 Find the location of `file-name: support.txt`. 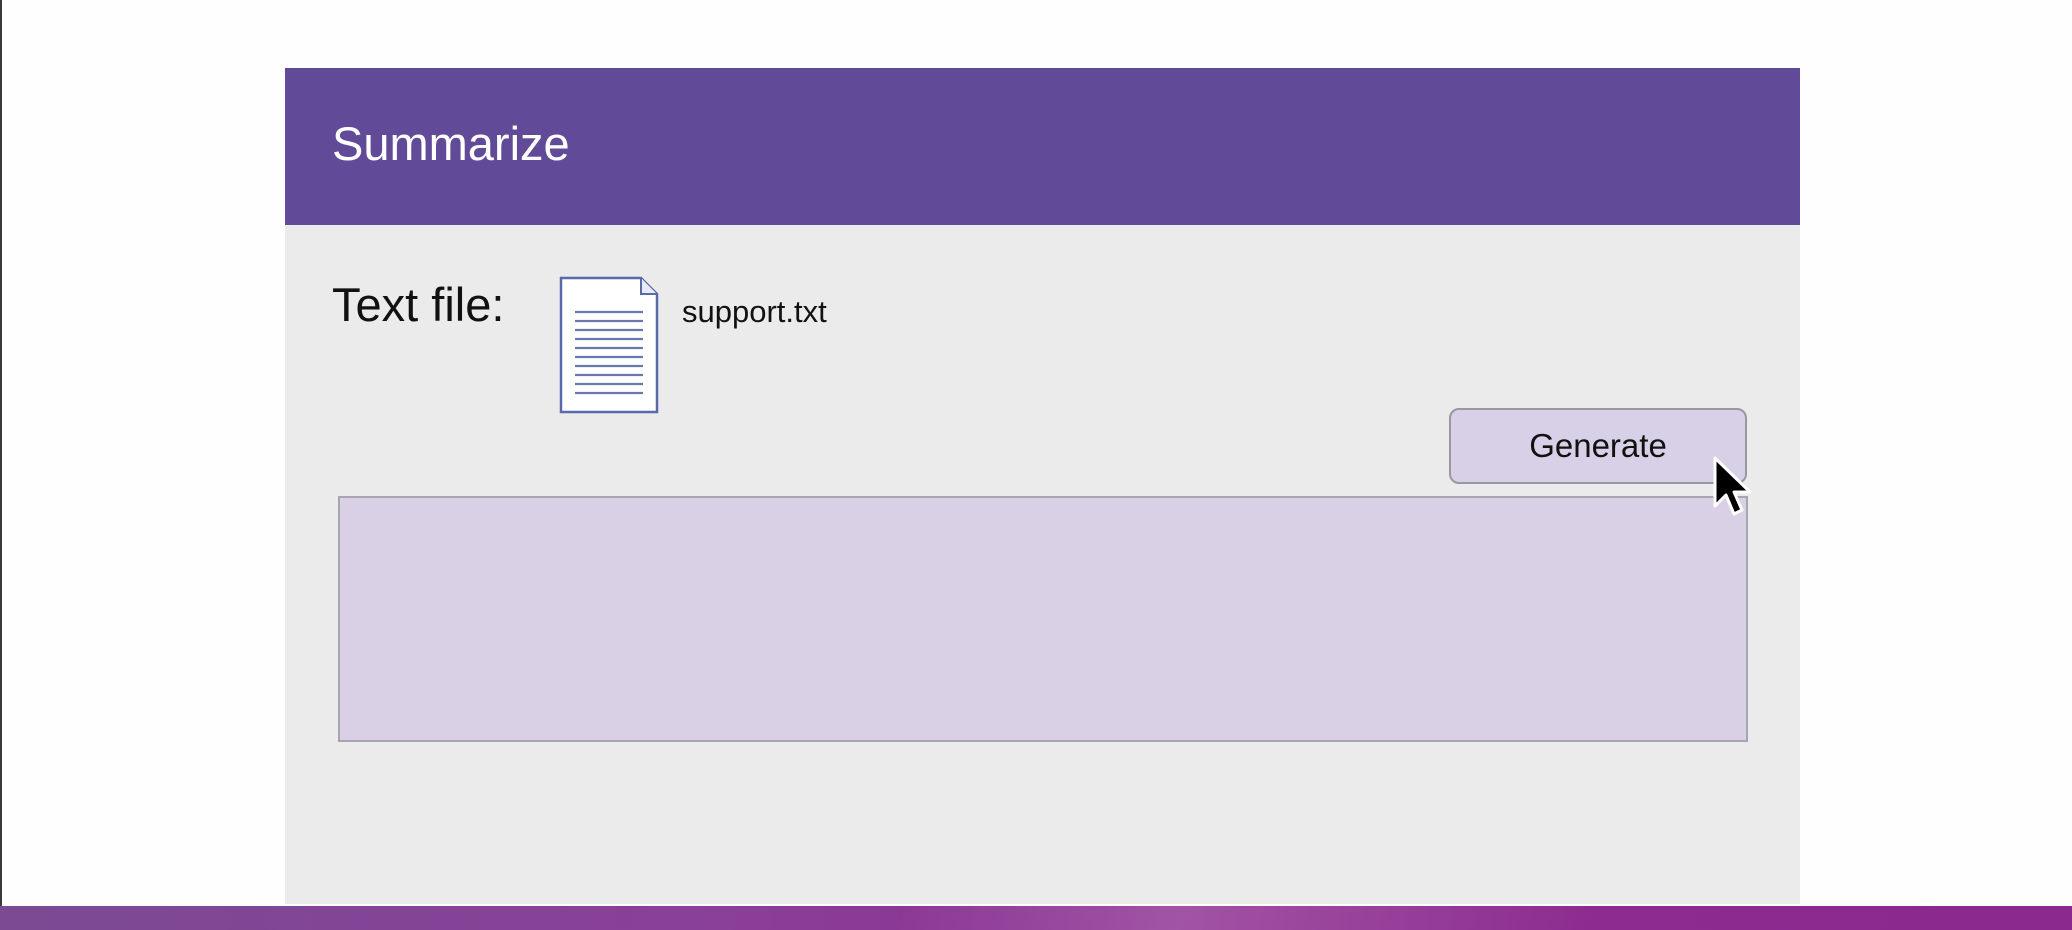

file-name: support.txt is located at coordinates (754, 311).